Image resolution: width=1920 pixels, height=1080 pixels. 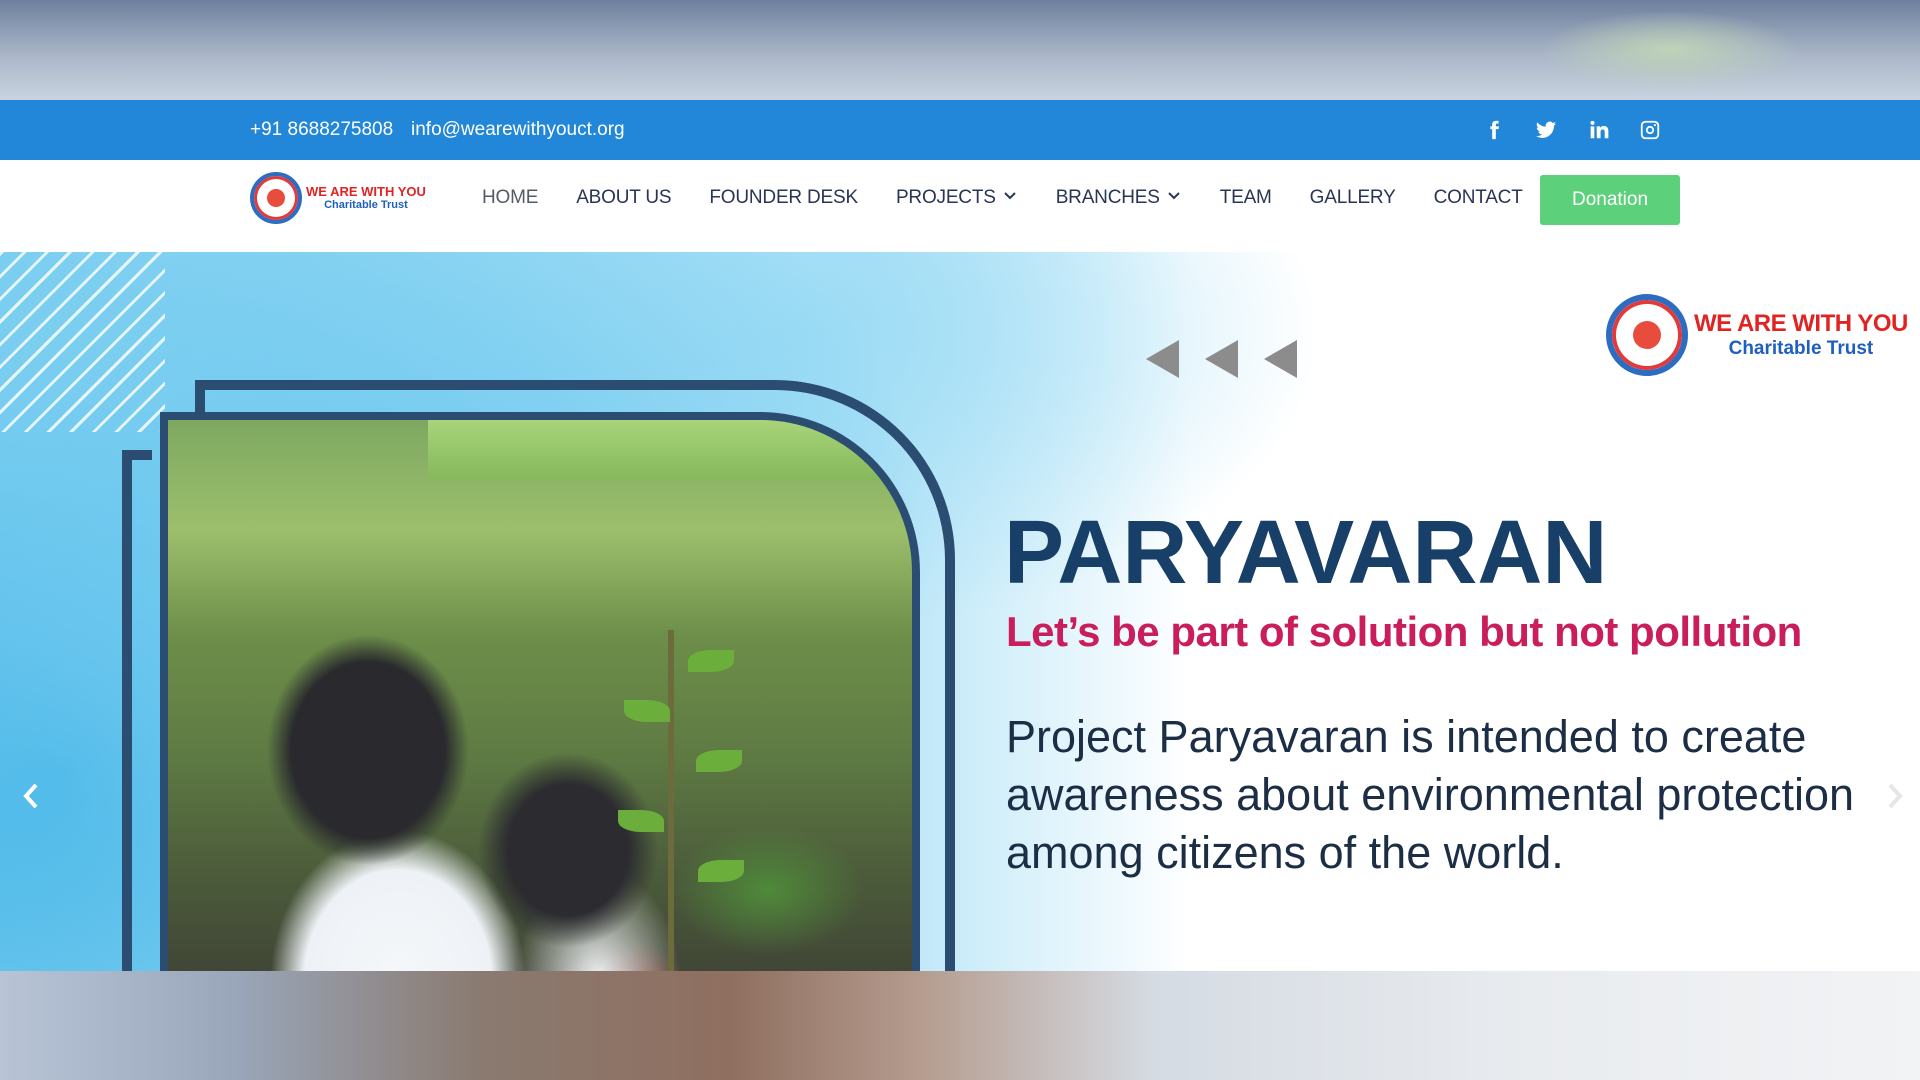 What do you see at coordinates (321, 130) in the screenshot?
I see `contact-phone: +91 8688275808` at bounding box center [321, 130].